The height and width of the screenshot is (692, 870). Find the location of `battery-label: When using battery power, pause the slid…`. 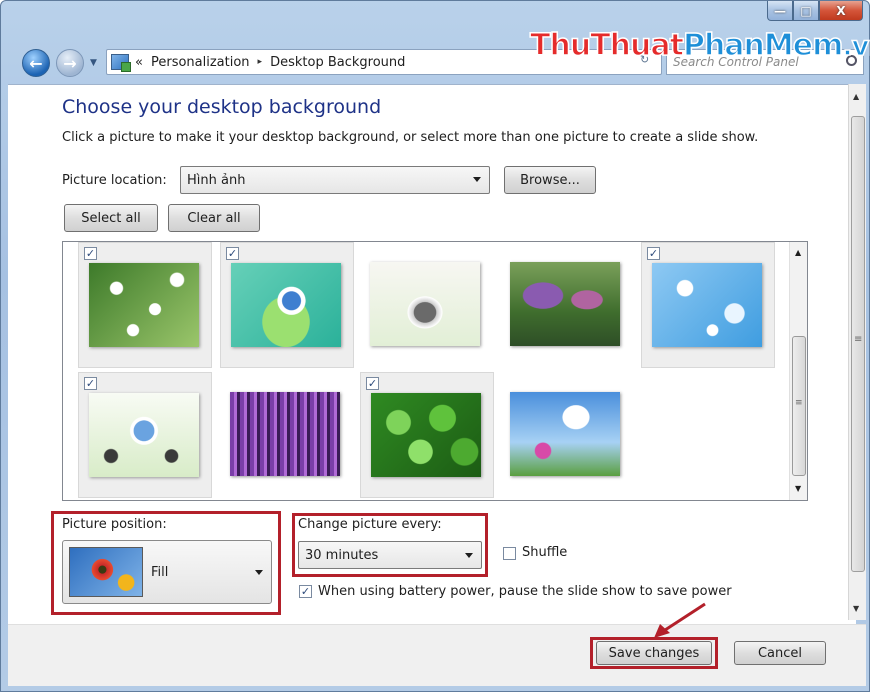

battery-label: When using battery power, pause the slid… is located at coordinates (525, 591).